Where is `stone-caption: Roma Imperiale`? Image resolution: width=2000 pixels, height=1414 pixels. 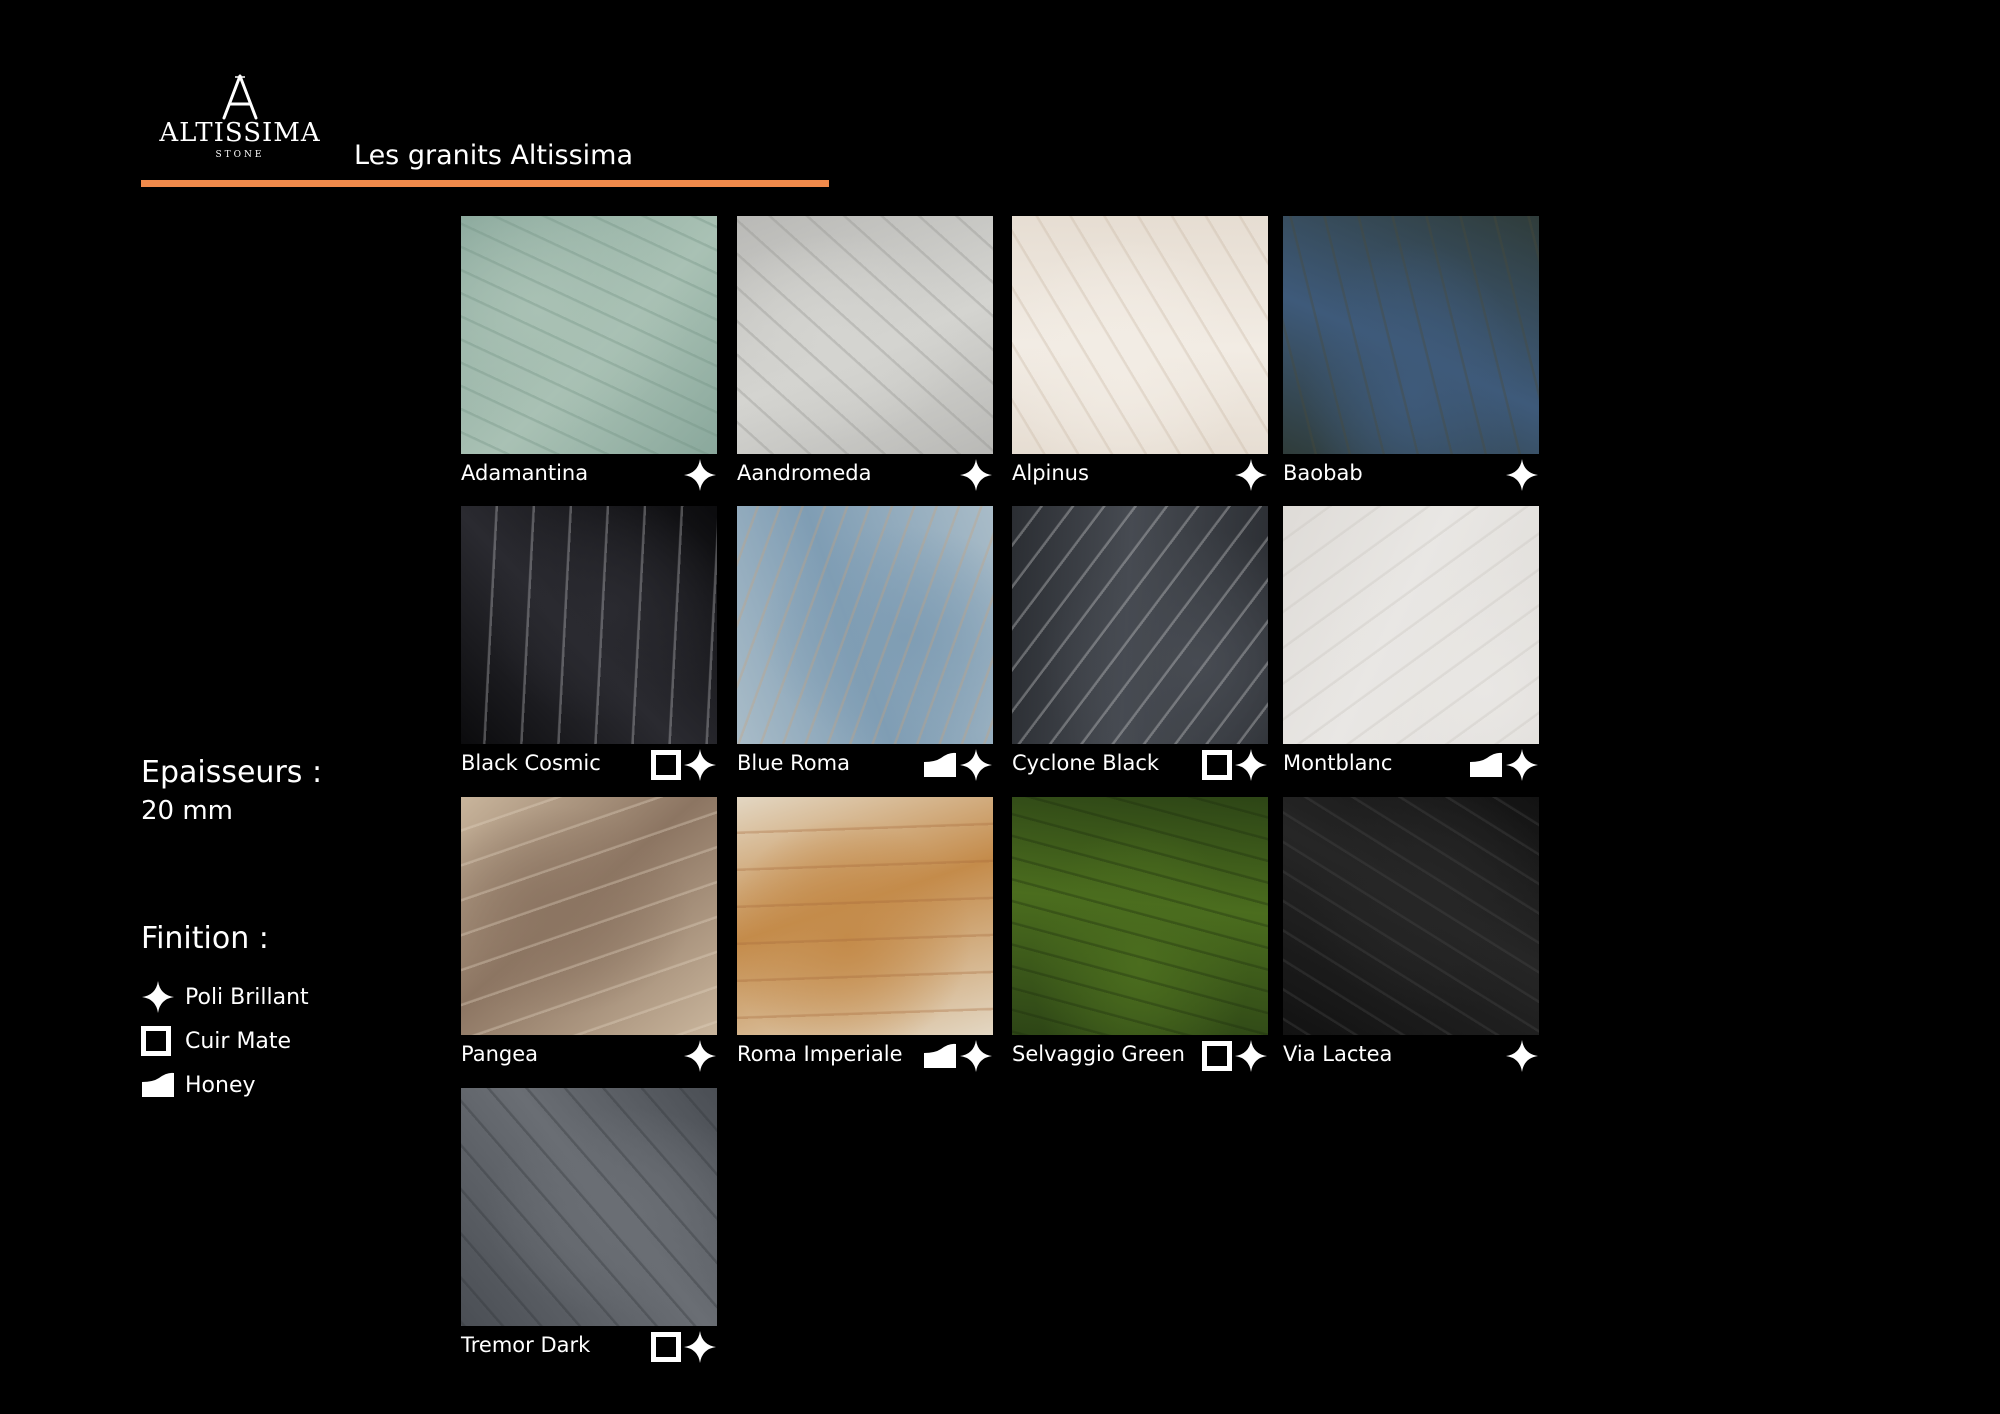 stone-caption: Roma Imperiale is located at coordinates (865, 1053).